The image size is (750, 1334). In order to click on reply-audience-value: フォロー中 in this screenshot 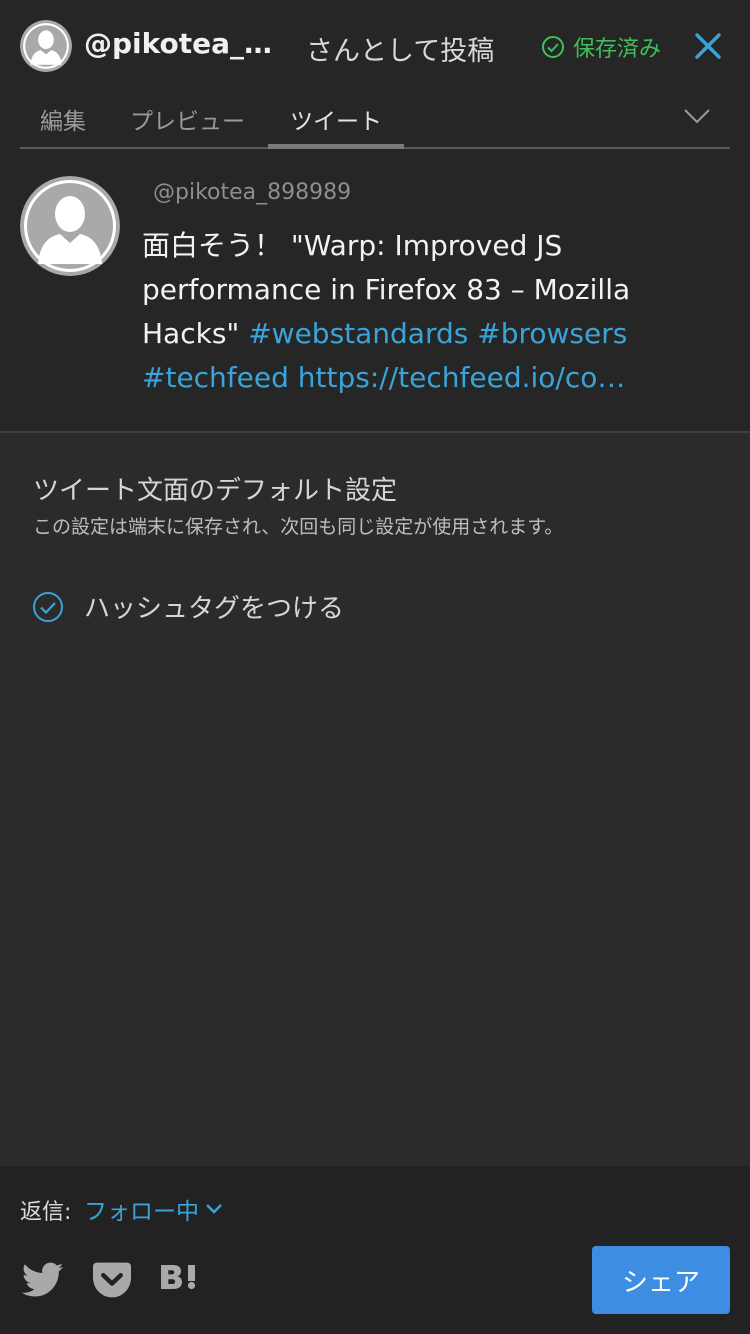, I will do `click(141, 1212)`.